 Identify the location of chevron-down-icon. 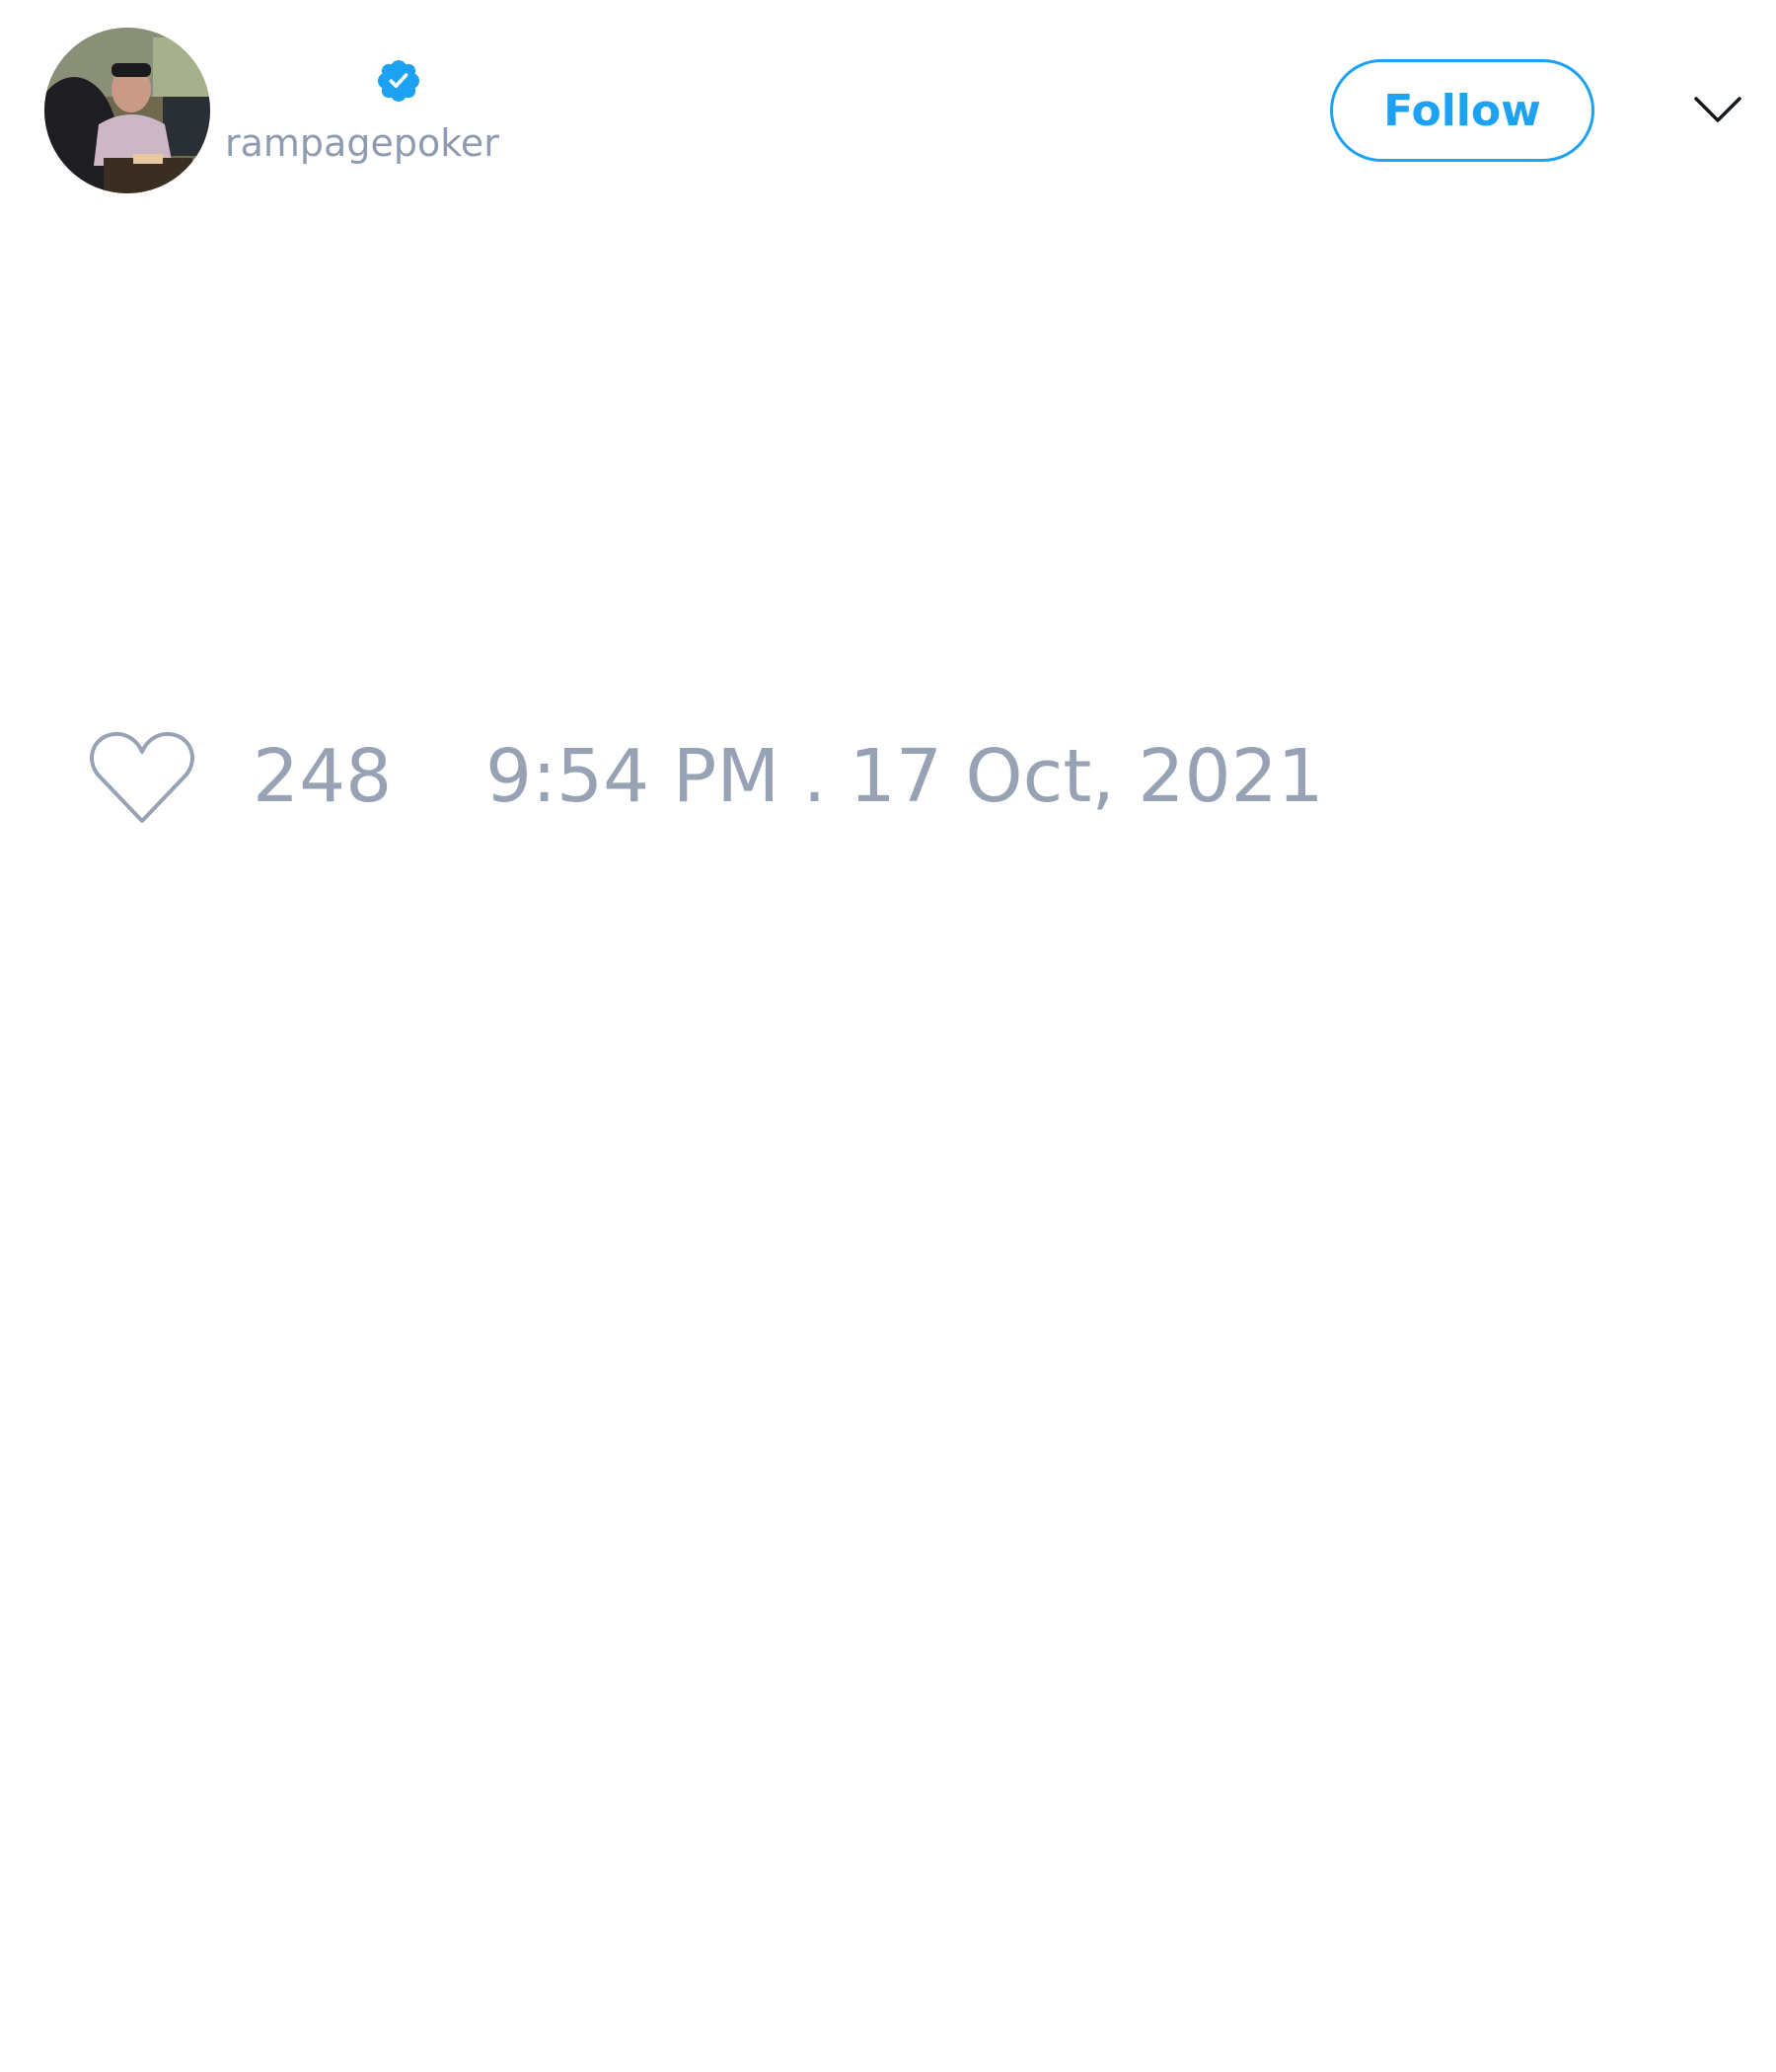
(1718, 111).